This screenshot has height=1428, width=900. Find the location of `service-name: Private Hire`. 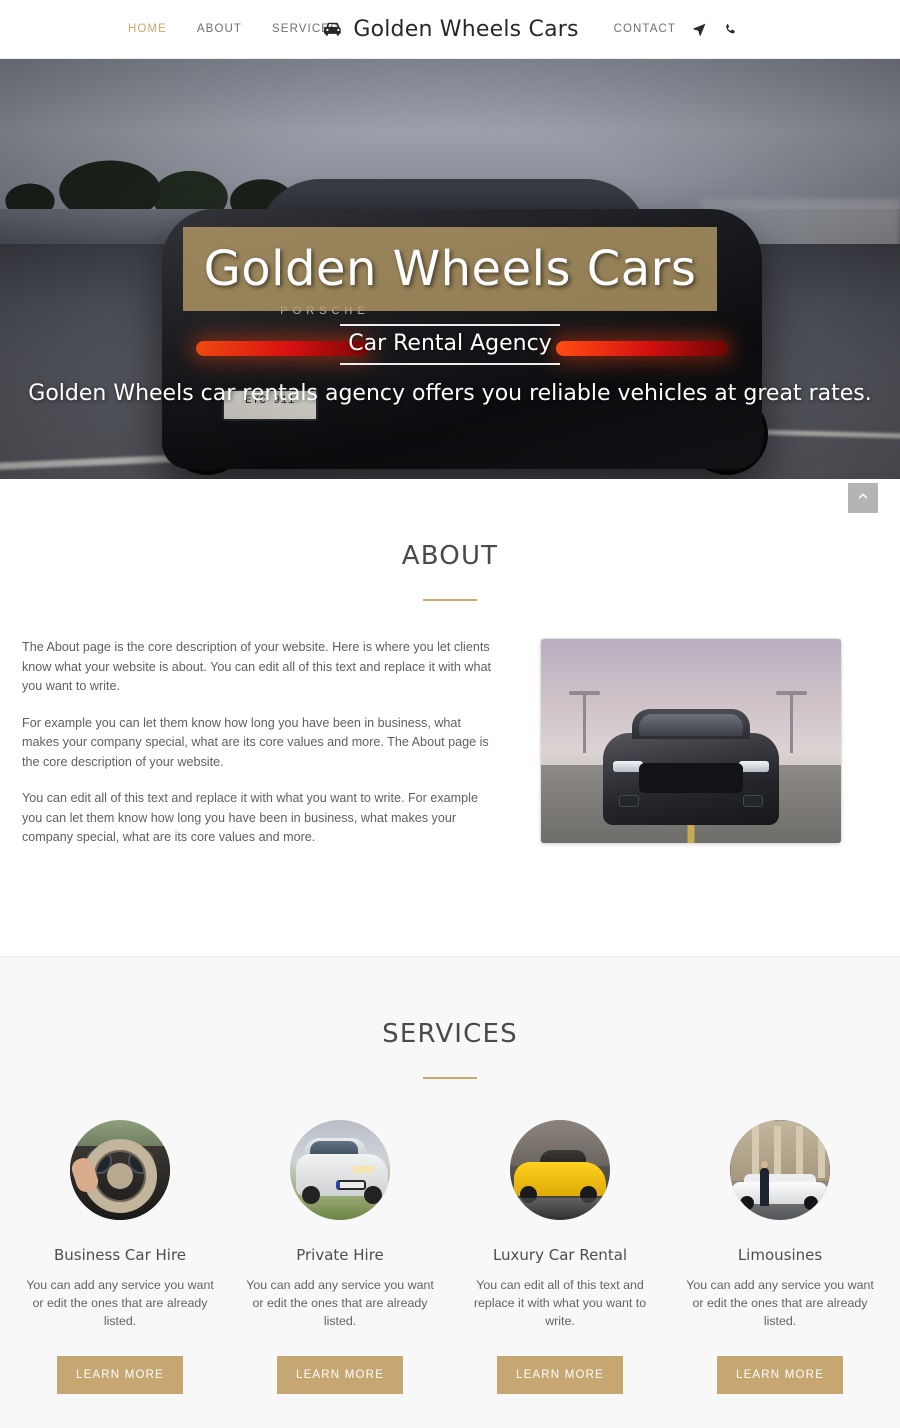

service-name: Private Hire is located at coordinates (340, 1255).